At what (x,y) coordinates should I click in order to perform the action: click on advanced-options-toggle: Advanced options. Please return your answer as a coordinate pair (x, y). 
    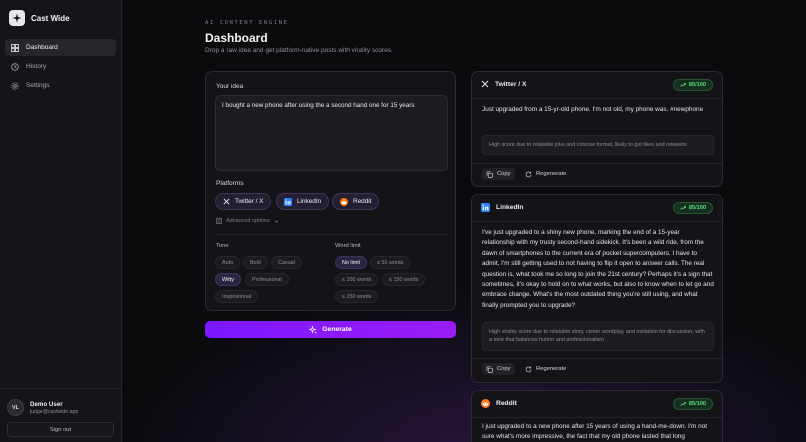
    Looking at the image, I should click on (247, 221).